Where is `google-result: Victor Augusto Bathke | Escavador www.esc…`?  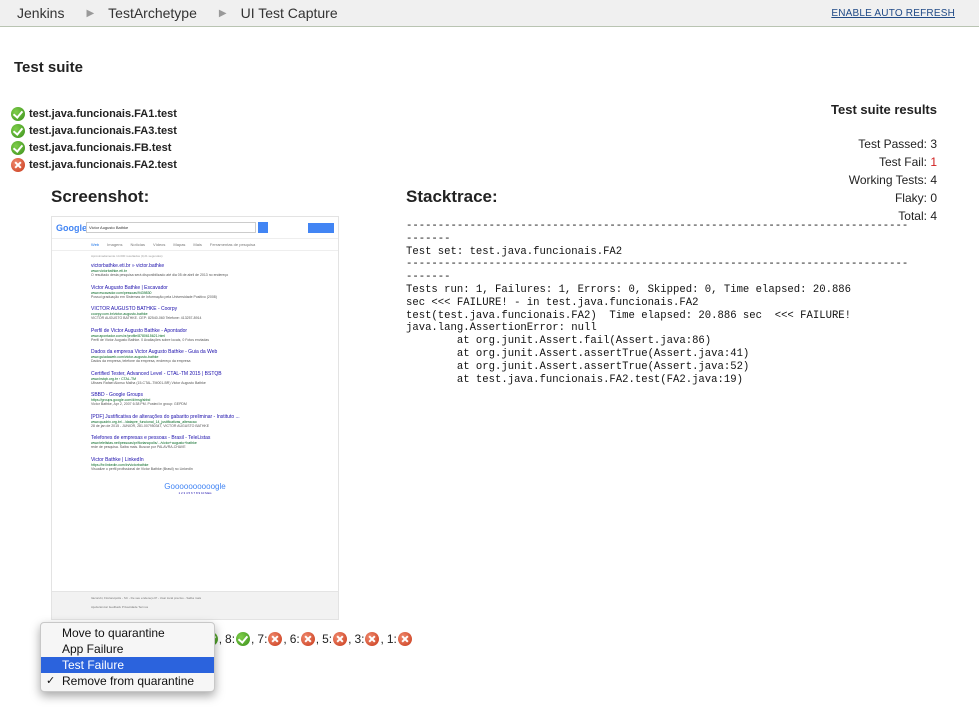
google-result: Victor Augusto Bathke | Escavador www.esc… is located at coordinates (154, 291).